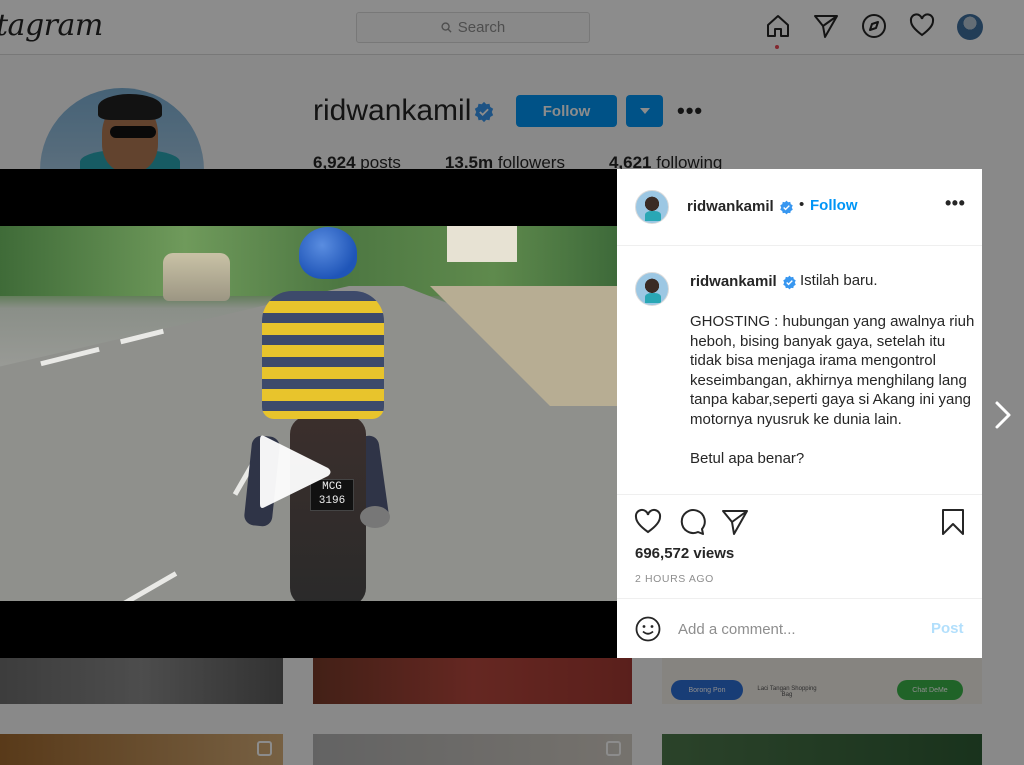  Describe the element at coordinates (648, 629) in the screenshot. I see `emoji-icon` at that location.